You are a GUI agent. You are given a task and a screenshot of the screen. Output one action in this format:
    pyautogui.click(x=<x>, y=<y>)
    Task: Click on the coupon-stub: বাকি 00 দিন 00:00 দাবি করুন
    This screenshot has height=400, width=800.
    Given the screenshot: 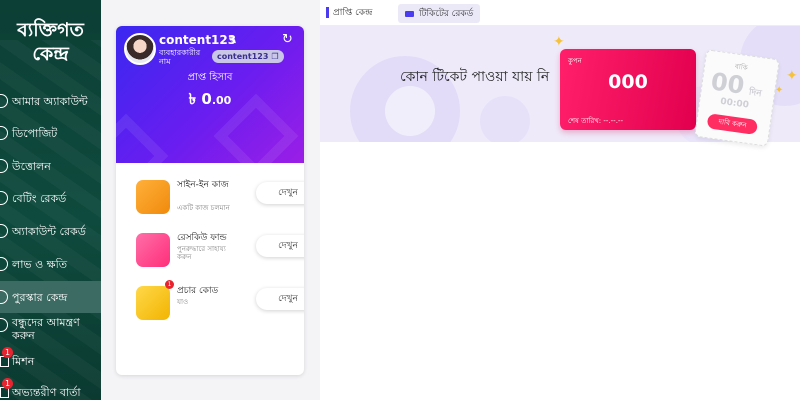 What is the action you would take?
    pyautogui.click(x=737, y=98)
    